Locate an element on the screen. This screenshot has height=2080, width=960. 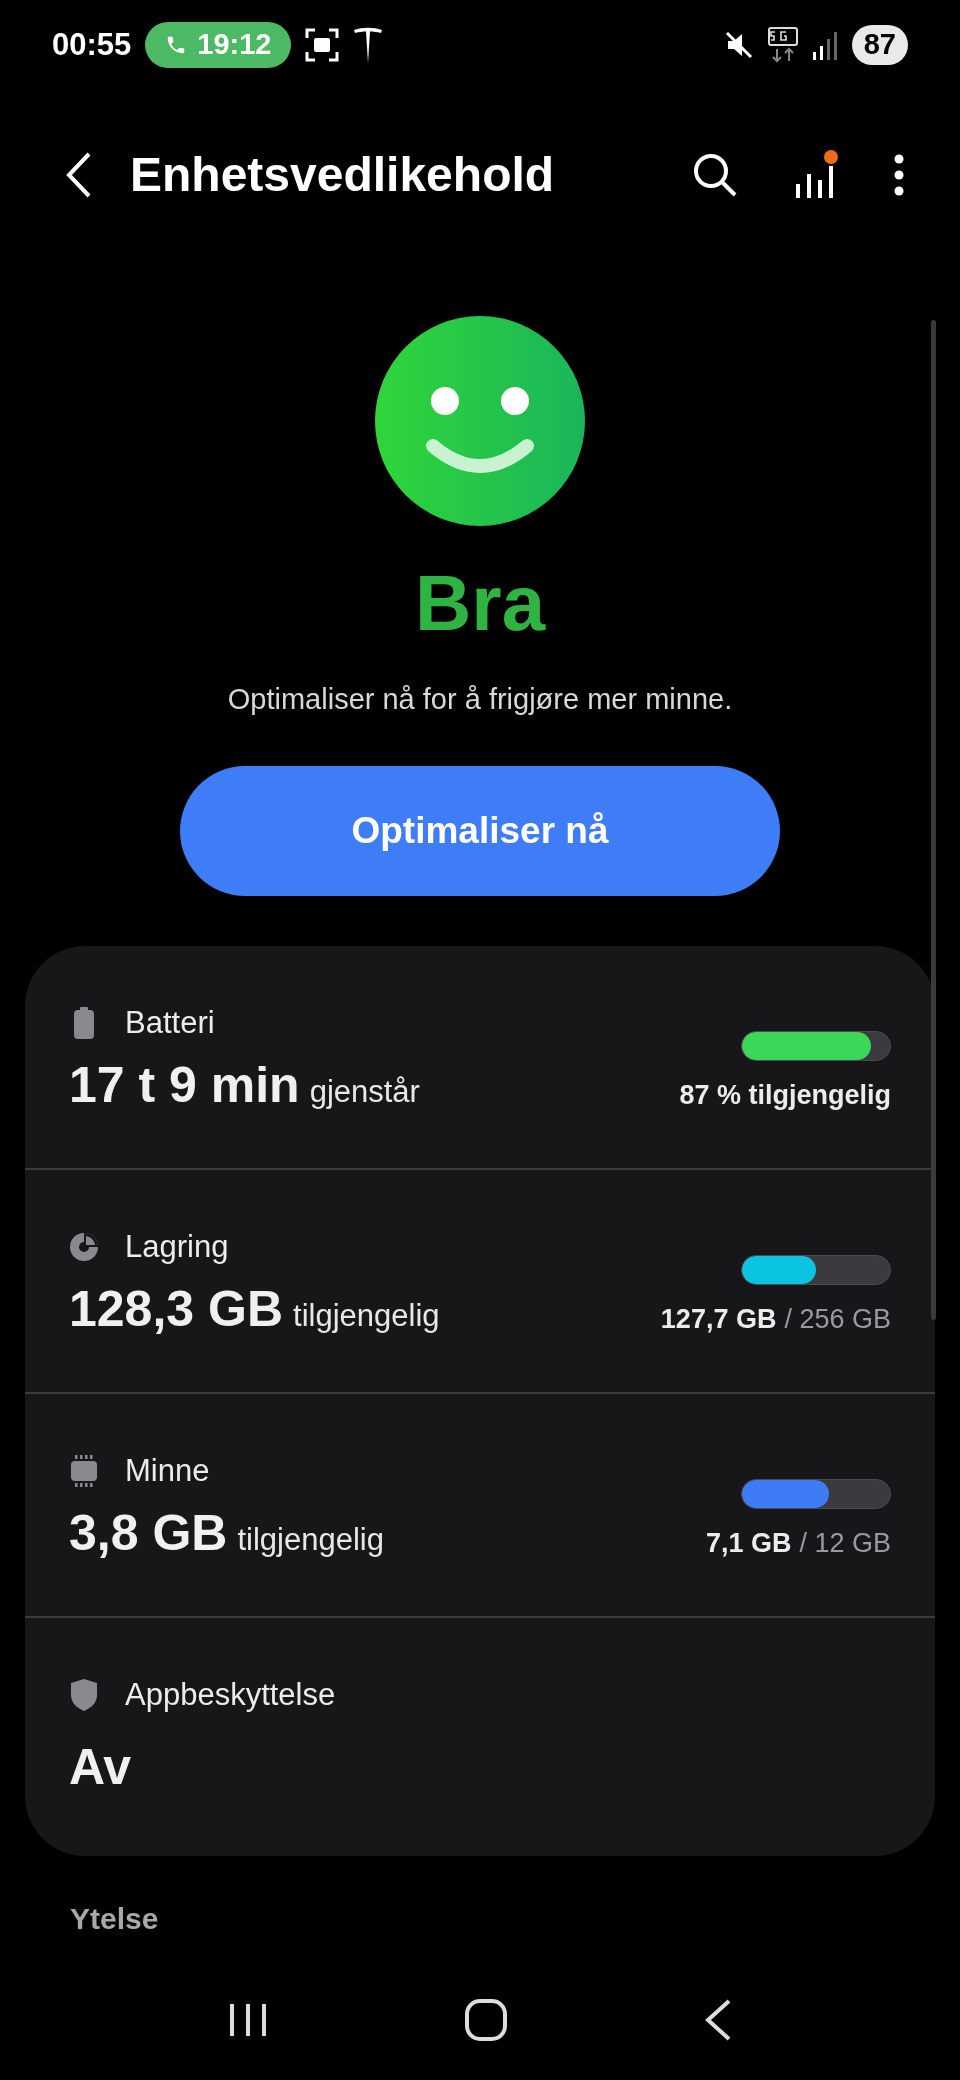
smiley-face-icon is located at coordinates (480, 421).